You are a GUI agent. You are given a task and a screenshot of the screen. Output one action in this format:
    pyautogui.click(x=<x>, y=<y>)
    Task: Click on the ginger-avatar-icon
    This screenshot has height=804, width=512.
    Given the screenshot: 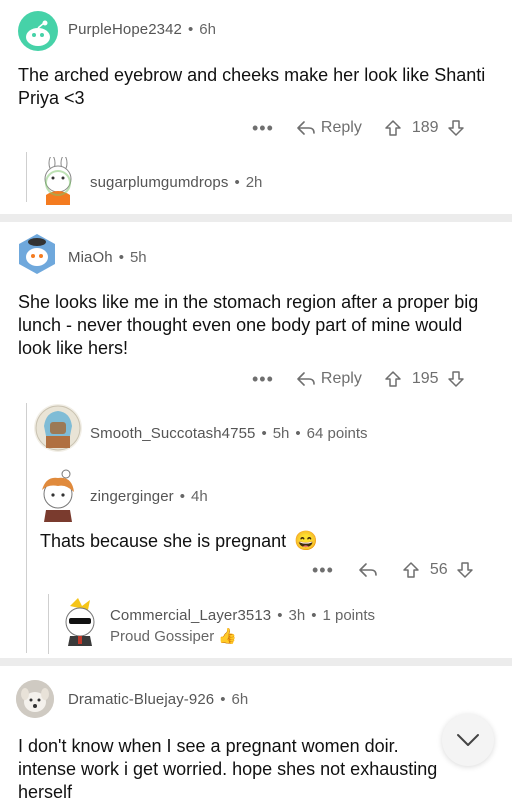 What is the action you would take?
    pyautogui.click(x=58, y=495)
    